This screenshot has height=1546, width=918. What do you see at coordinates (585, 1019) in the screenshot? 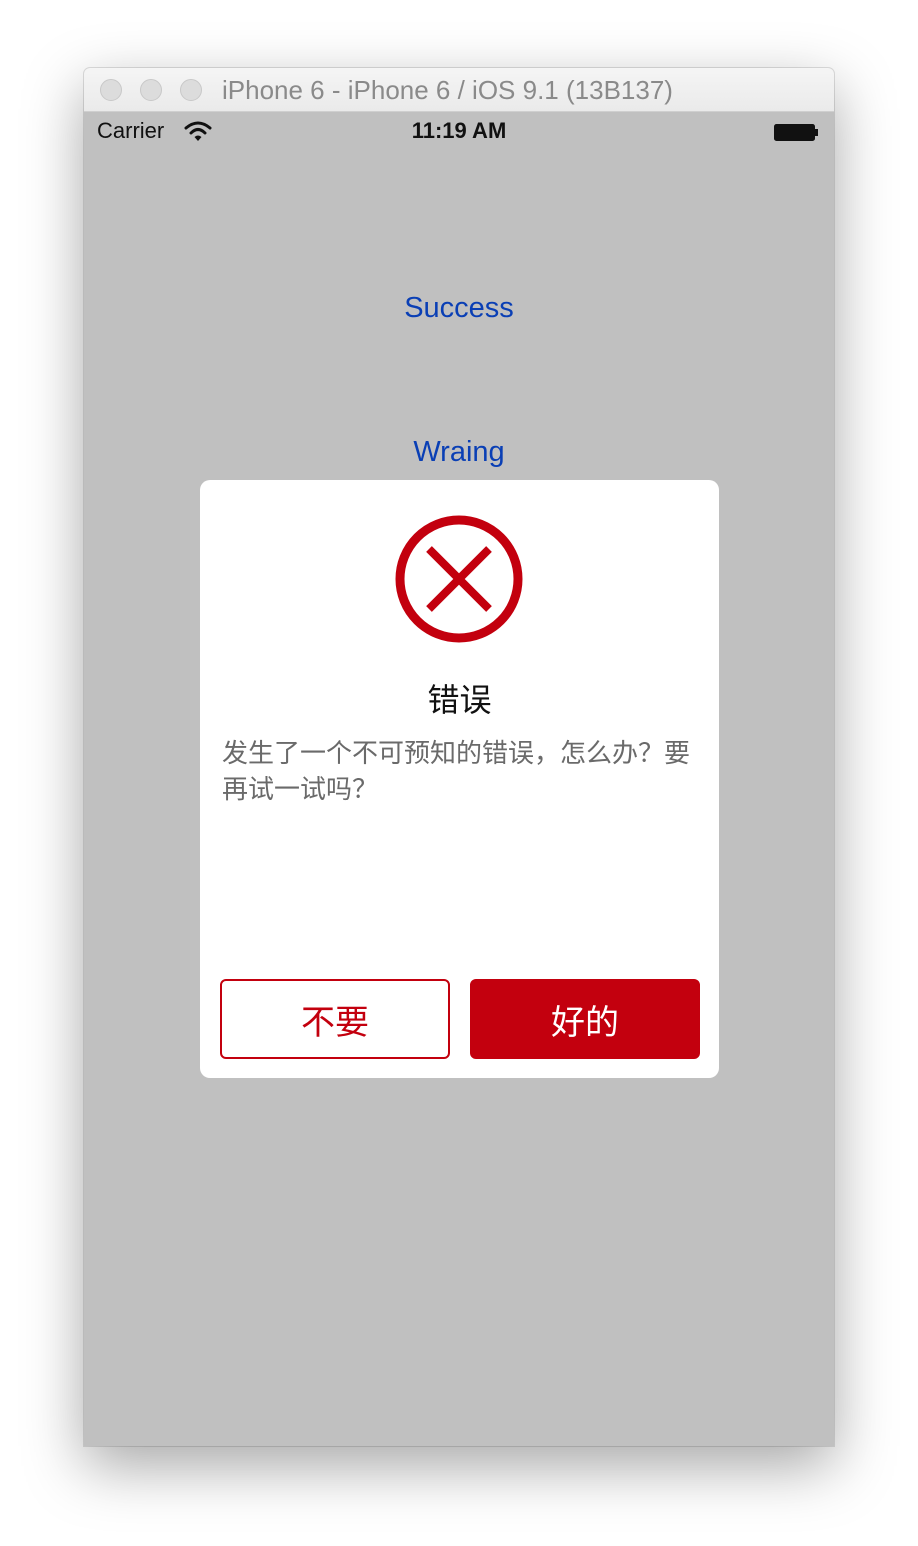
I see `ok-button: 好的` at bounding box center [585, 1019].